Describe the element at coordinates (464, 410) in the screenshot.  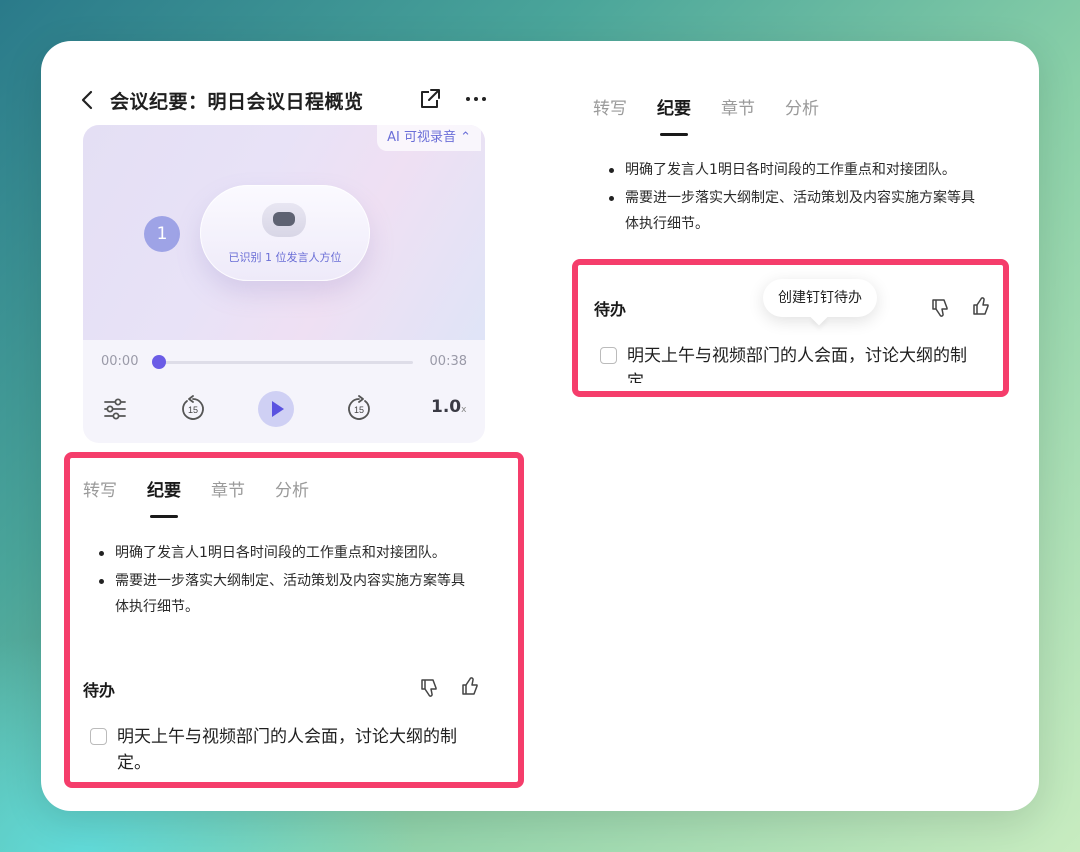
I see `speed-unit: x` at that location.